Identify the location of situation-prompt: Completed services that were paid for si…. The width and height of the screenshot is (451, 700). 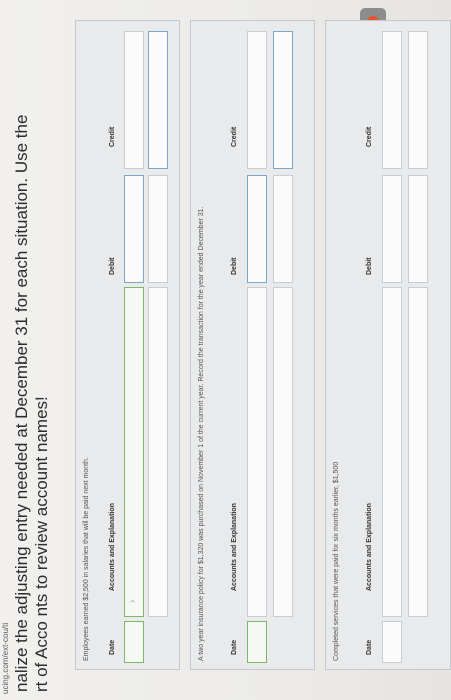
(336, 561).